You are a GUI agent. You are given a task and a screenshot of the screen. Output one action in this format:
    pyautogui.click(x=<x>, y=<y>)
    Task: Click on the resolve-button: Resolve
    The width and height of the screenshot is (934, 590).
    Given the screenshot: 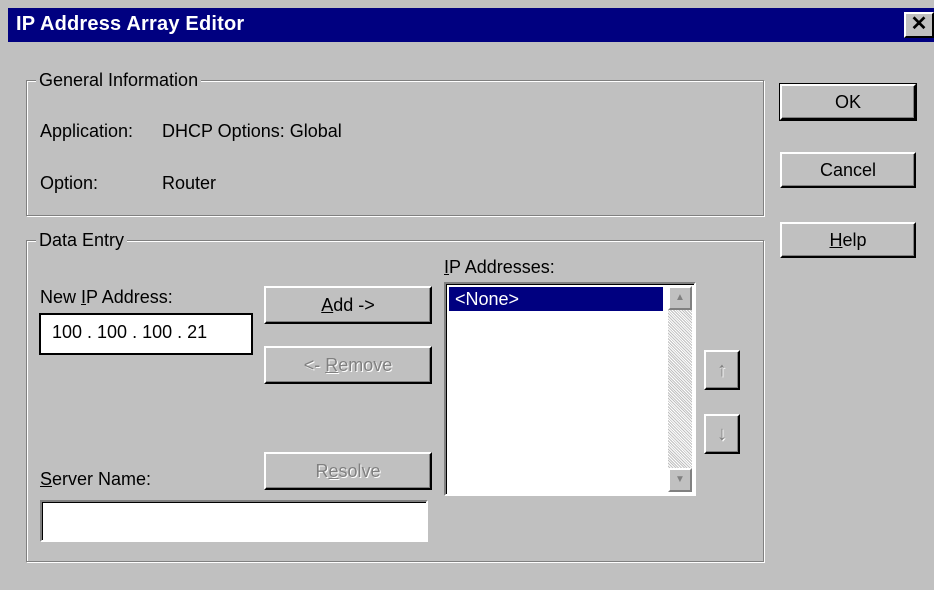 What is the action you would take?
    pyautogui.click(x=348, y=471)
    